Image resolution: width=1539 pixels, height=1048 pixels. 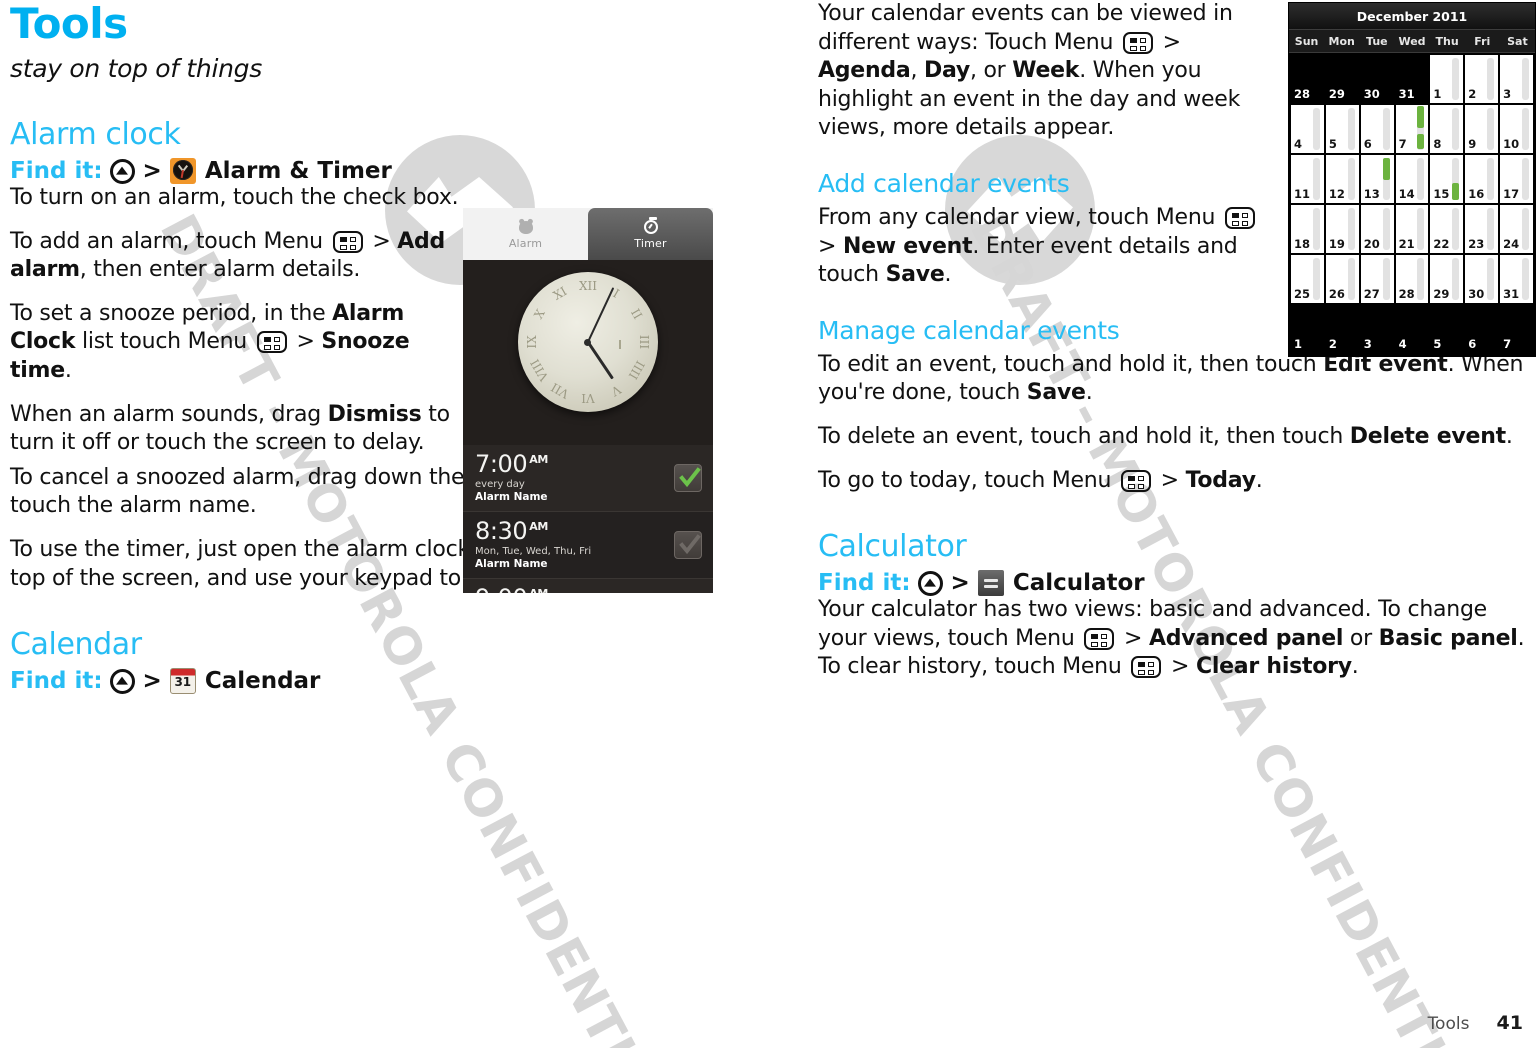 I want to click on find-it-alarm-timer: Find it: > Alarm & Timer, so click(x=366, y=171).